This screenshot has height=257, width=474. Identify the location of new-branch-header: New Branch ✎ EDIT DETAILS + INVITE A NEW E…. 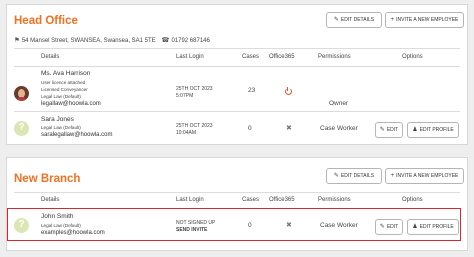
(237, 173).